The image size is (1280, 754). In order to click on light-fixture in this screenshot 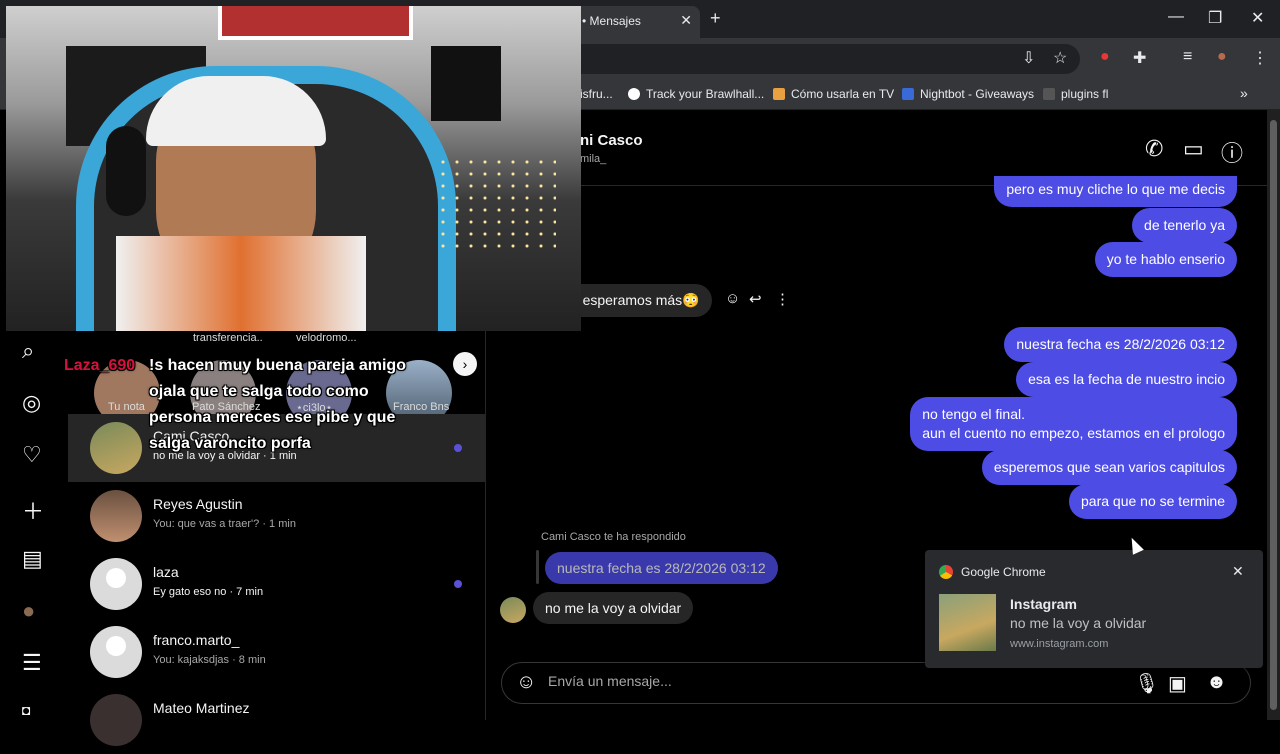, I will do `click(315, 23)`.